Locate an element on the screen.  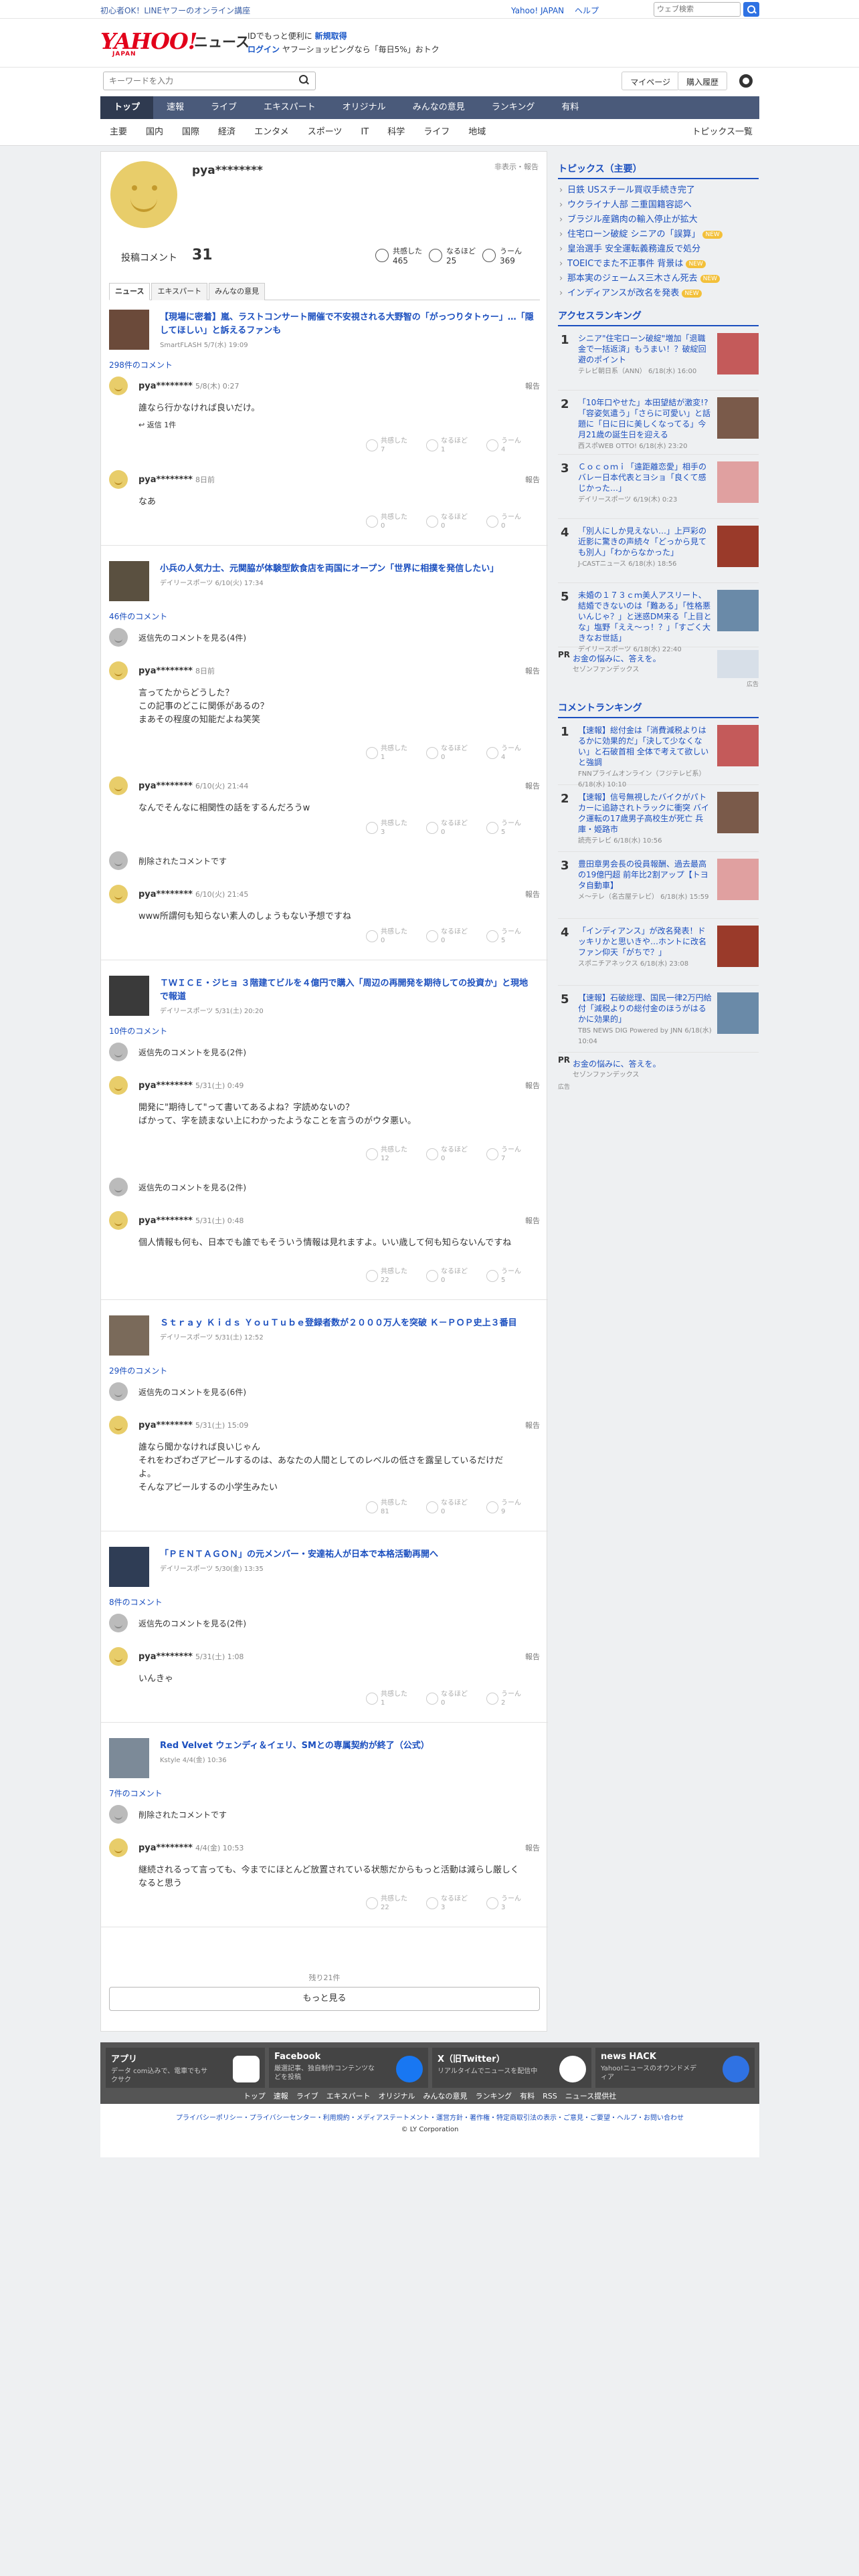
comment-username: pya******** 5/31(土) 0:48 is located at coordinates (191, 1220).